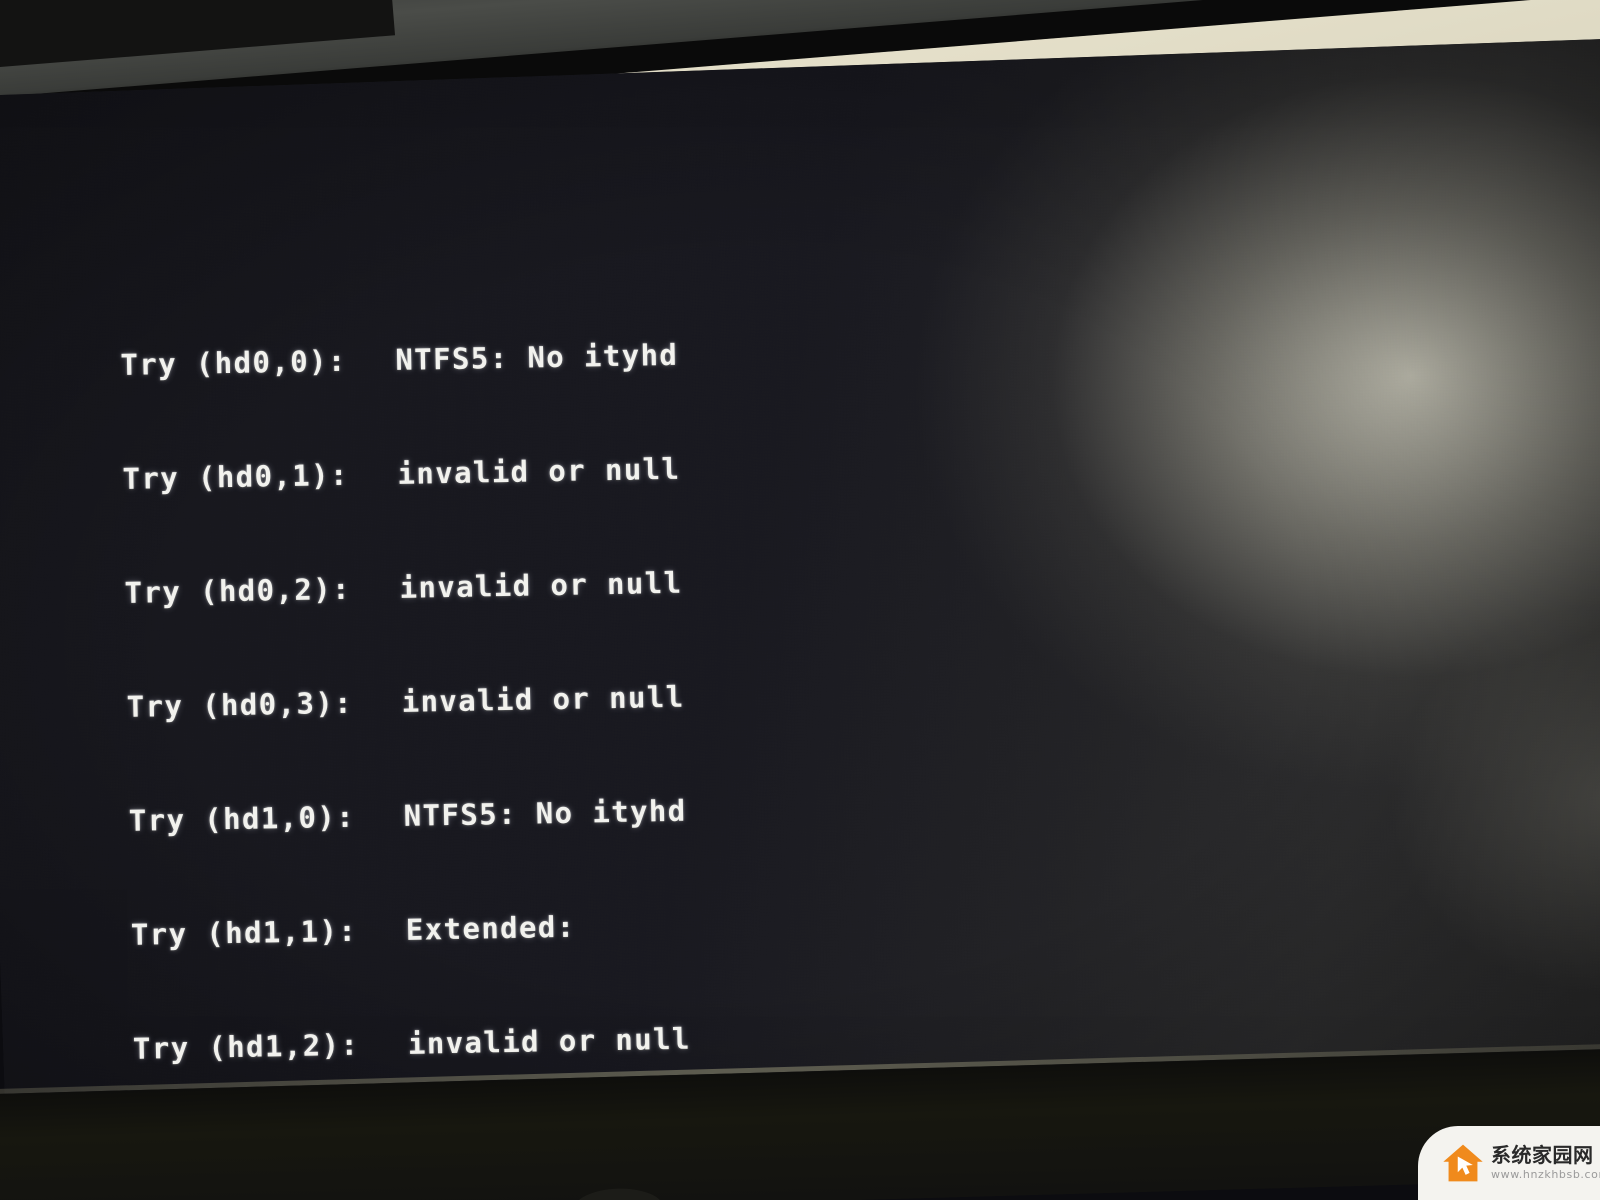 This screenshot has width=1600, height=1200. I want to click on try-result: Extended:, so click(490, 928).